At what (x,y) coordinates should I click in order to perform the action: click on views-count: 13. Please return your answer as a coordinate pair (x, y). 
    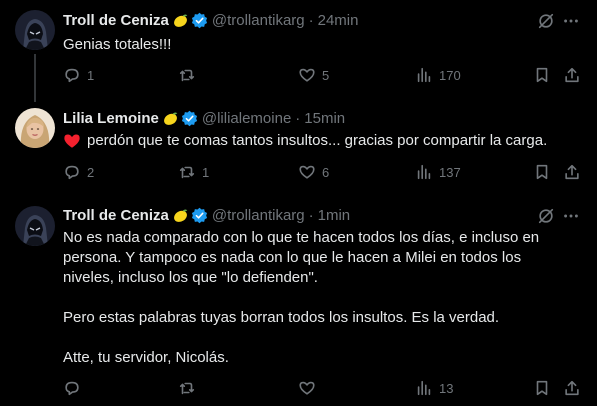
    Looking at the image, I should click on (446, 388).